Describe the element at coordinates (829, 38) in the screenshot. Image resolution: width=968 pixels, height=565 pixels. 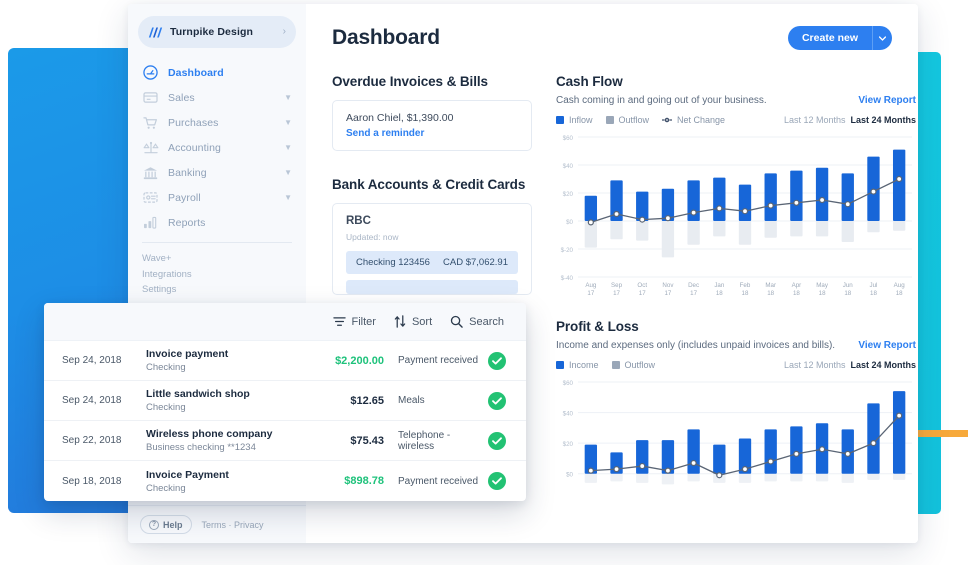
I see `create-new-button: Create new` at that location.